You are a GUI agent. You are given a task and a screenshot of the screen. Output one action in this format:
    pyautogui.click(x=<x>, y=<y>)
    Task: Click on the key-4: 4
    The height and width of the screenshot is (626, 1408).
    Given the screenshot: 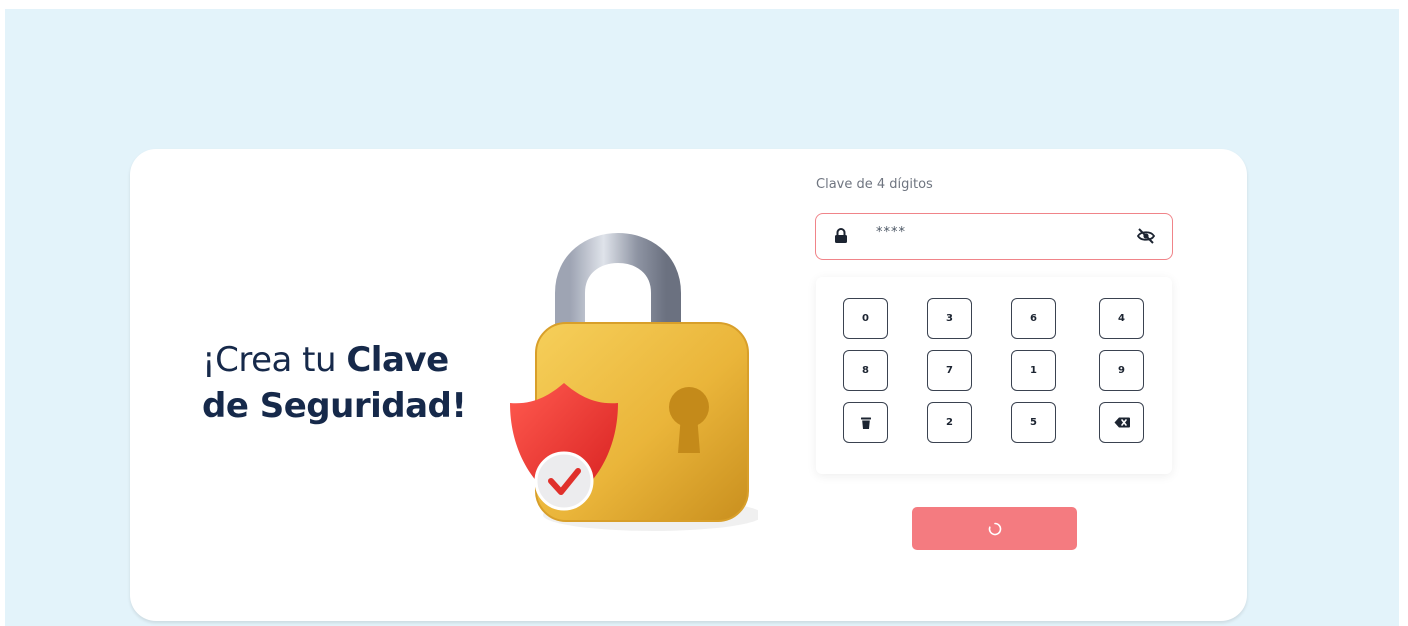 What is the action you would take?
    pyautogui.click(x=1121, y=318)
    